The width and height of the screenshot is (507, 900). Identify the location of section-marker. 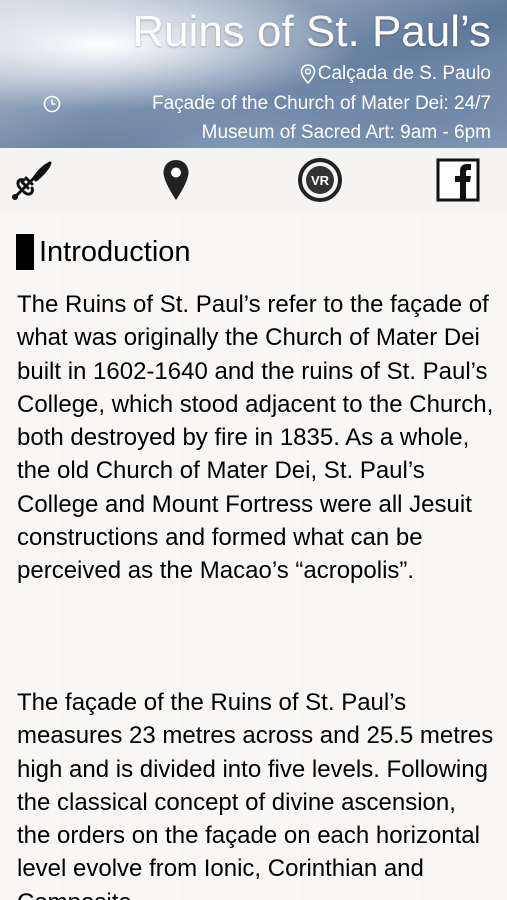
(25, 252).